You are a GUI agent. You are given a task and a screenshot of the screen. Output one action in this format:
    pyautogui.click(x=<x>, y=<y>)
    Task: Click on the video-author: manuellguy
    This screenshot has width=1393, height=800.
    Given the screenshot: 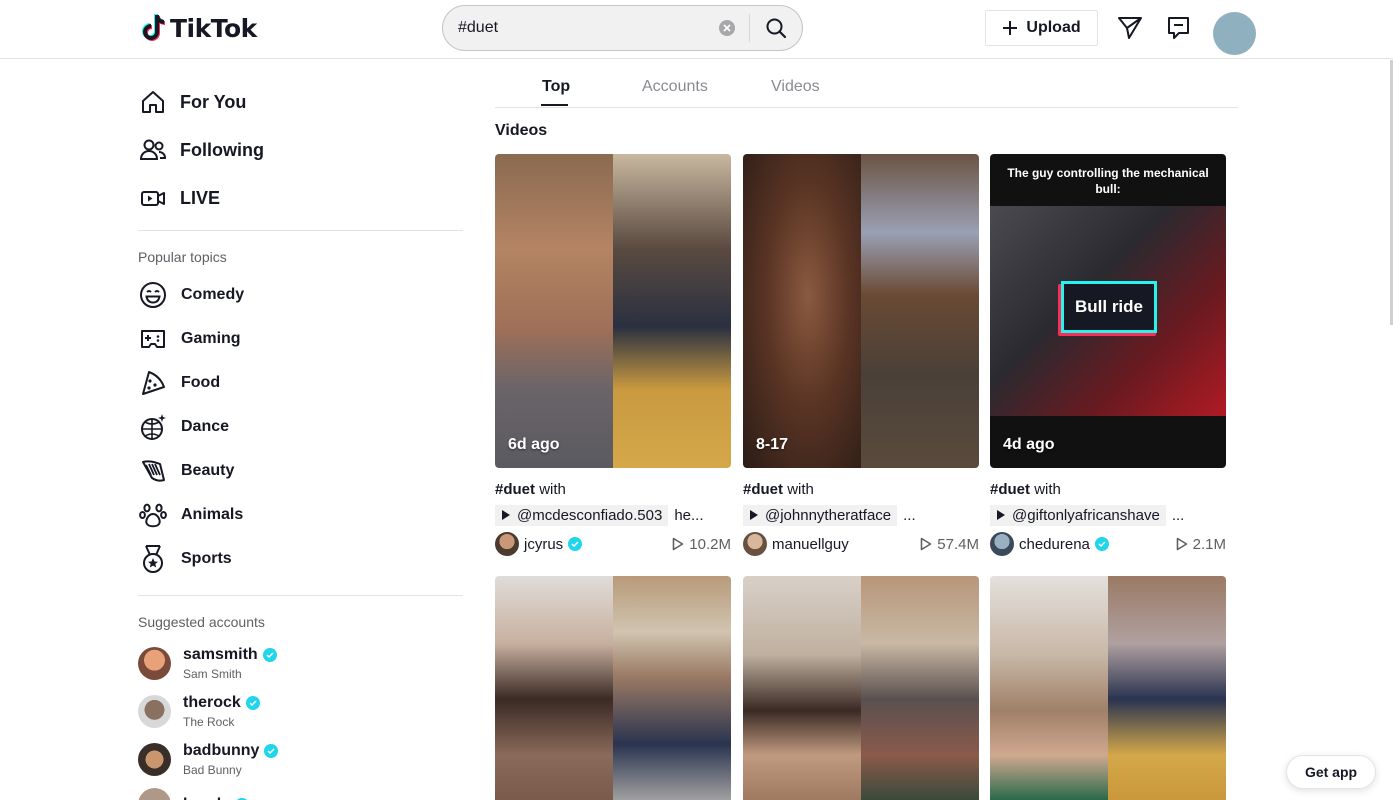 What is the action you would take?
    pyautogui.click(x=796, y=544)
    